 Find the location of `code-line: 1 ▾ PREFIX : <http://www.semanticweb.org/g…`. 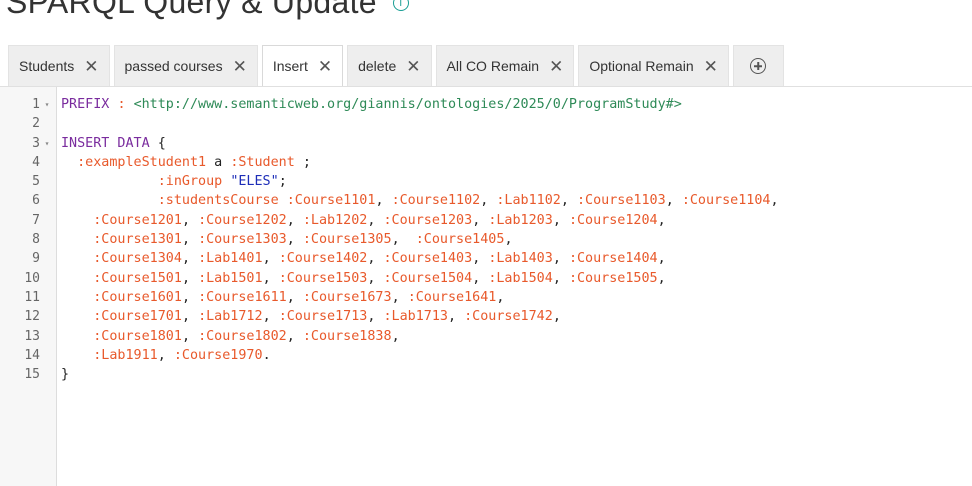

code-line: 1 ▾ PREFIX : <http://www.semanticweb.org/g… is located at coordinates (486, 104).